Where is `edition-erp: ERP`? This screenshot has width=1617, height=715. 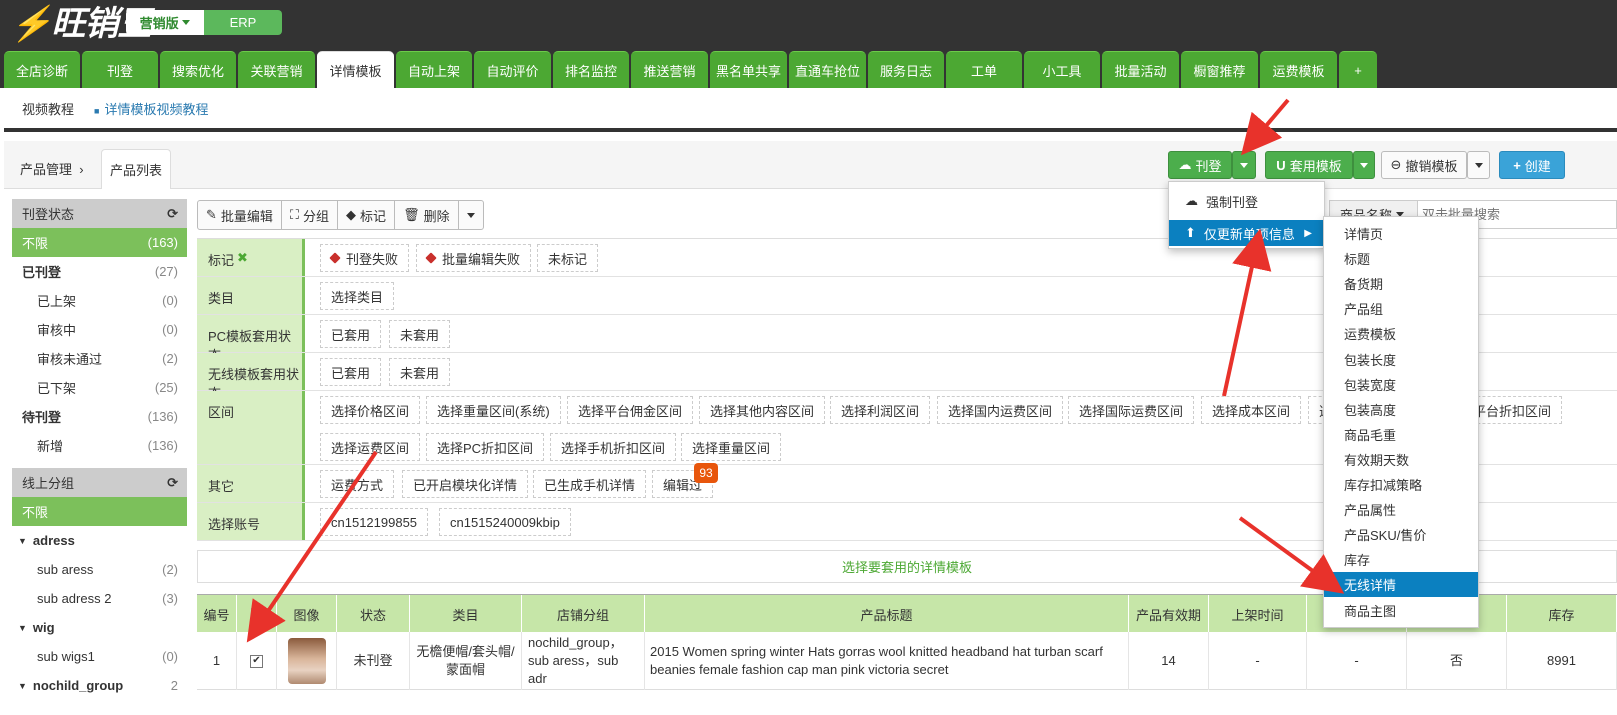 edition-erp: ERP is located at coordinates (243, 22).